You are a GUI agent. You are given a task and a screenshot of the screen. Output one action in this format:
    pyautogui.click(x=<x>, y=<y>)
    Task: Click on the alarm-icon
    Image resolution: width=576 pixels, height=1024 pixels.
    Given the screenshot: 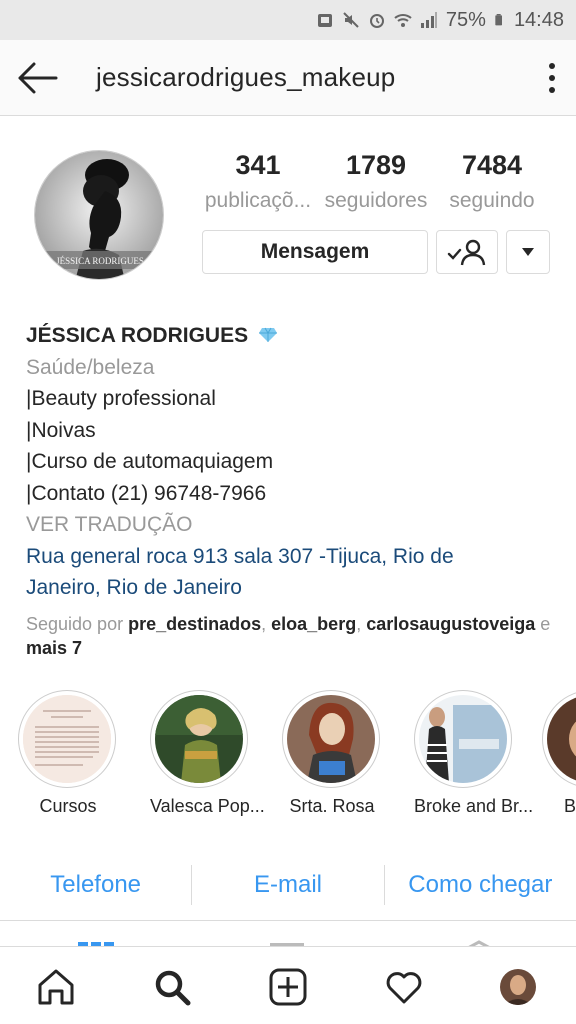 What is the action you would take?
    pyautogui.click(x=376, y=21)
    